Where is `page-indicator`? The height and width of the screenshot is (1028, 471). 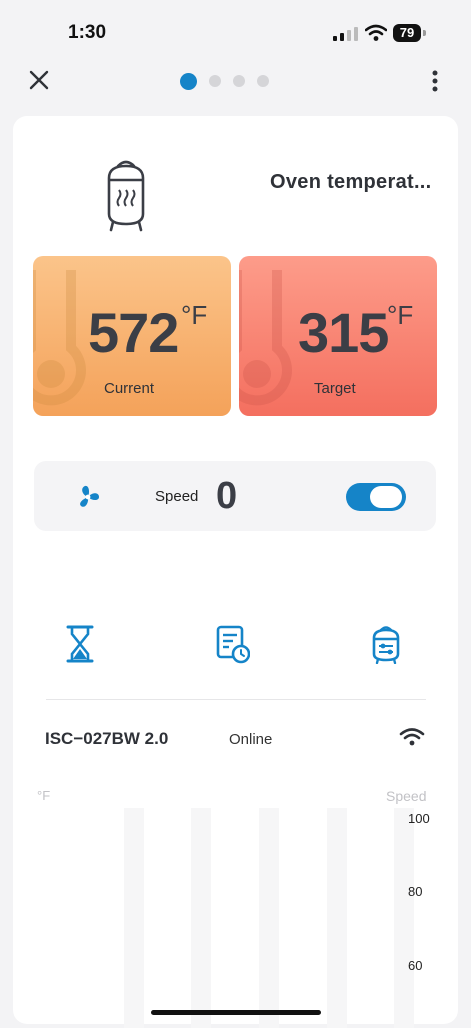
page-indicator is located at coordinates (224, 81).